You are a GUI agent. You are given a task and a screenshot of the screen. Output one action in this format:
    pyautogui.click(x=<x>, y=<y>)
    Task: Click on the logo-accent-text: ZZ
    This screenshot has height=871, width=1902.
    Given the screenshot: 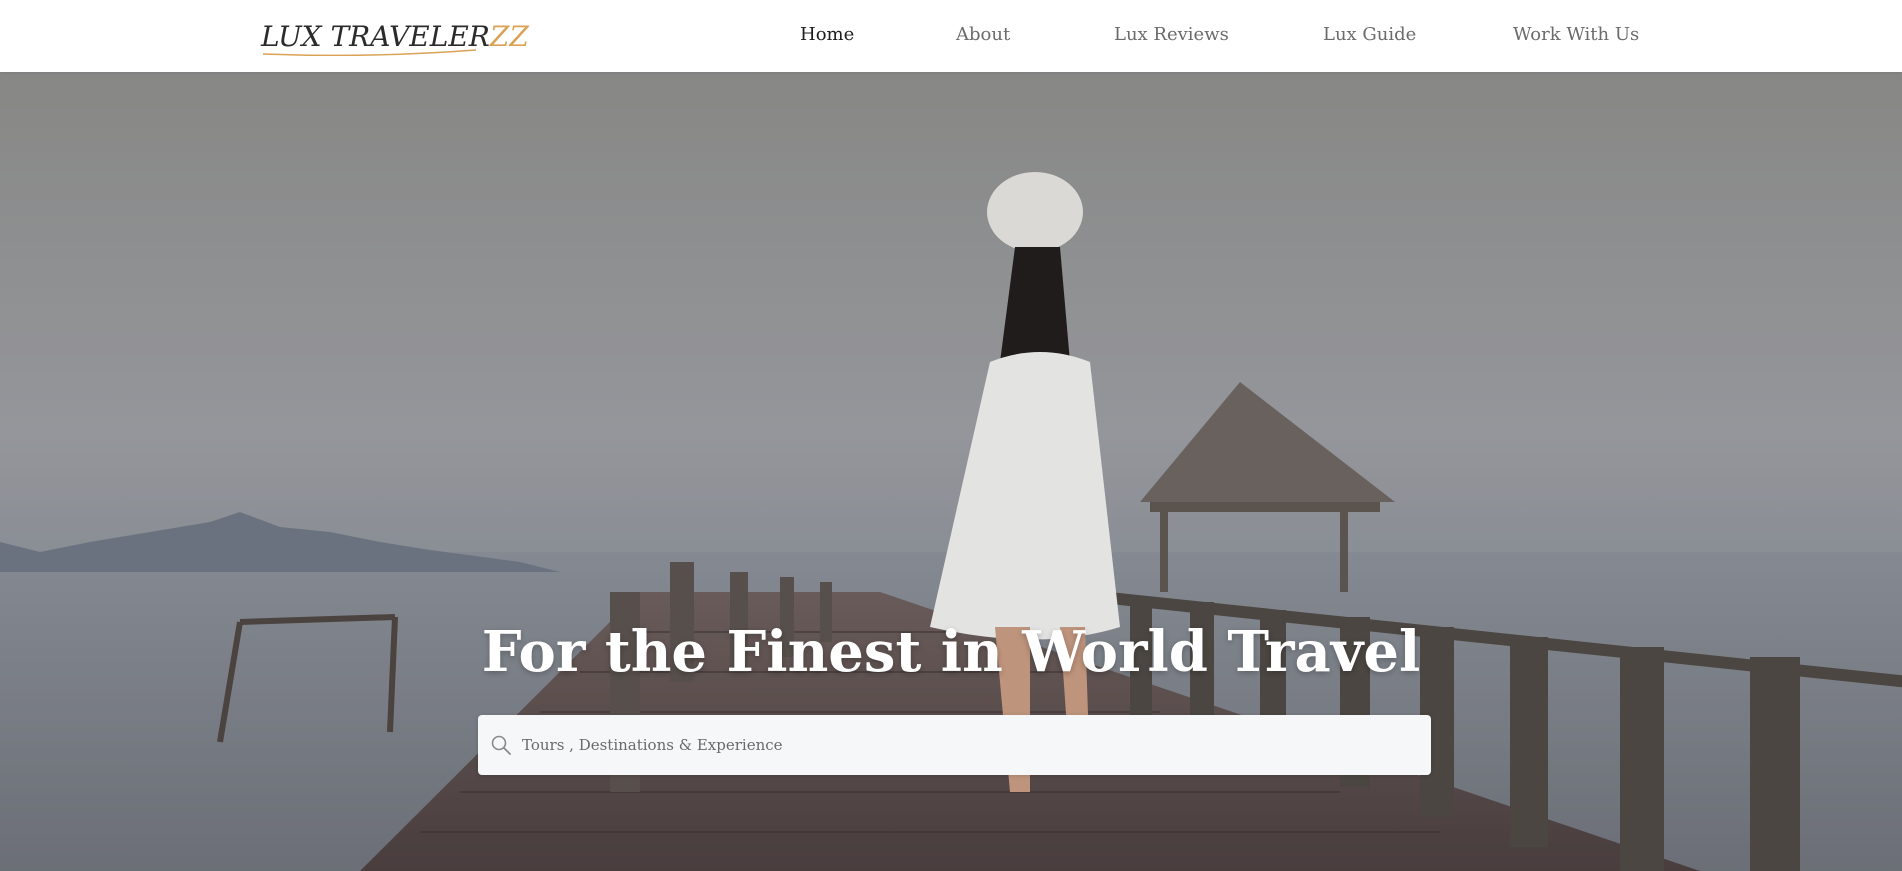 What is the action you would take?
    pyautogui.click(x=509, y=36)
    